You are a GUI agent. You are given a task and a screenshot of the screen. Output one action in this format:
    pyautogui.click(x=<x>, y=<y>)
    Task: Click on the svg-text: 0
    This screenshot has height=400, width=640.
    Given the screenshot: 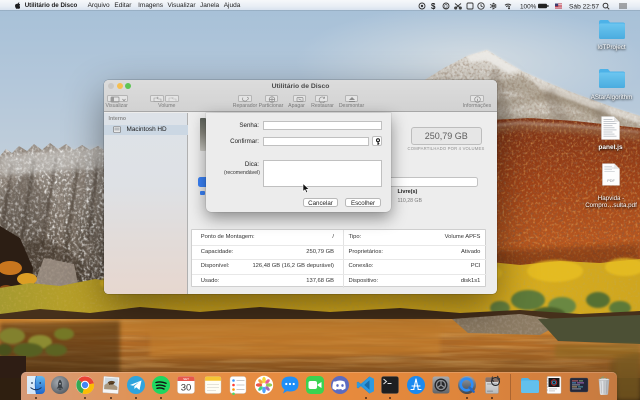 What is the action you would take?
    pyautogui.click(x=446, y=7)
    